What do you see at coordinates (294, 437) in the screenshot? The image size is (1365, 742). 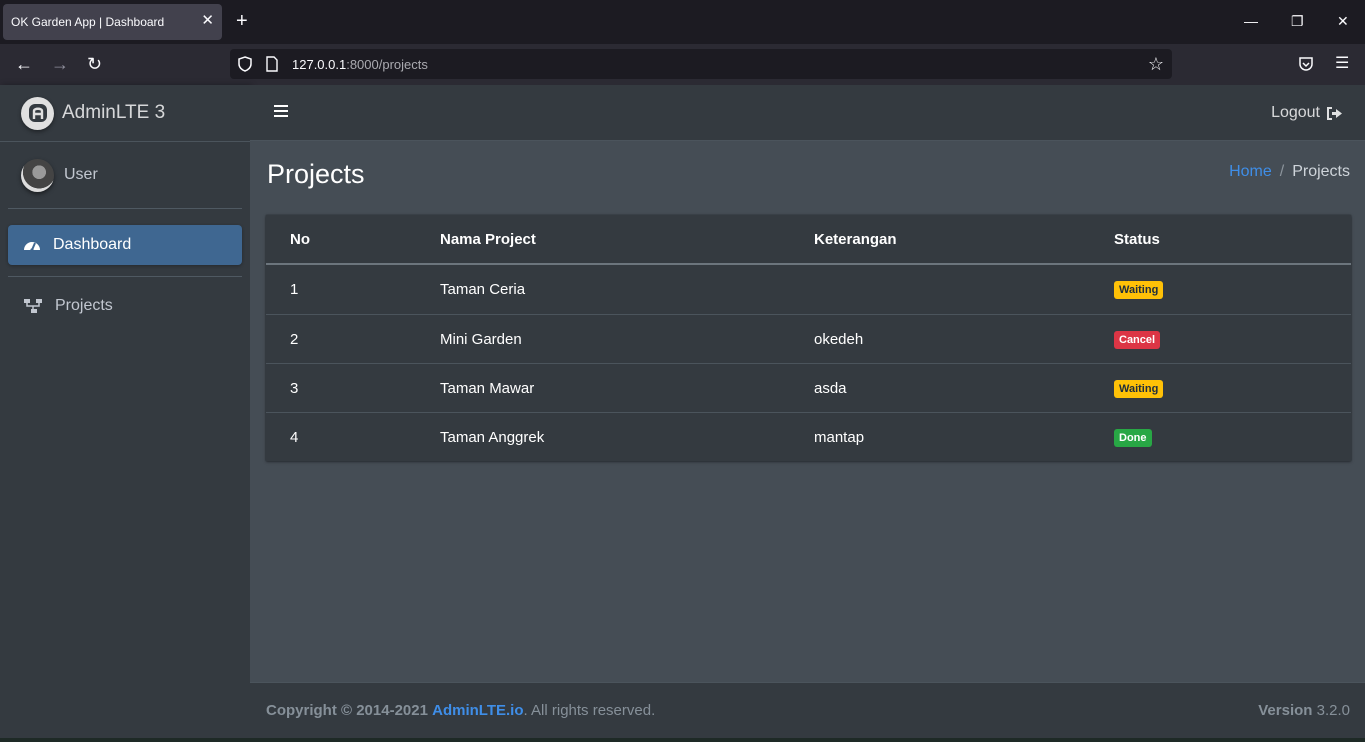 I see `row-no: 4` at bounding box center [294, 437].